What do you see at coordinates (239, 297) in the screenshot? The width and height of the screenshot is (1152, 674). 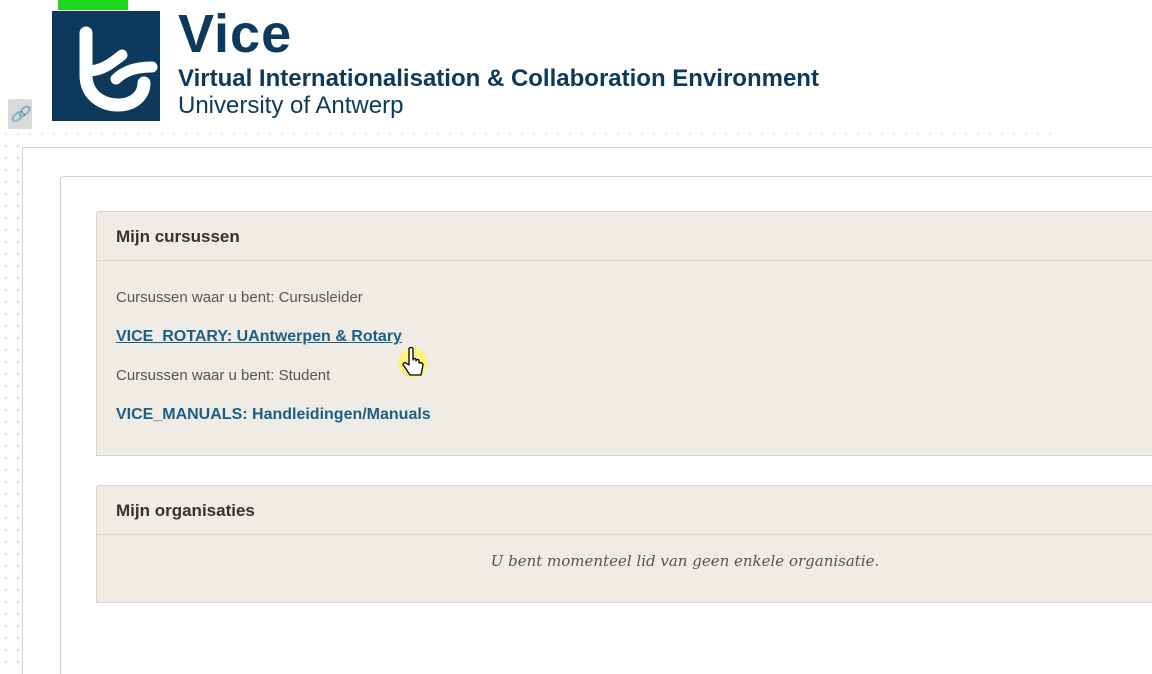 I see `role-label-course-leader: Cursussen waar u bent: Cursusleider` at bounding box center [239, 297].